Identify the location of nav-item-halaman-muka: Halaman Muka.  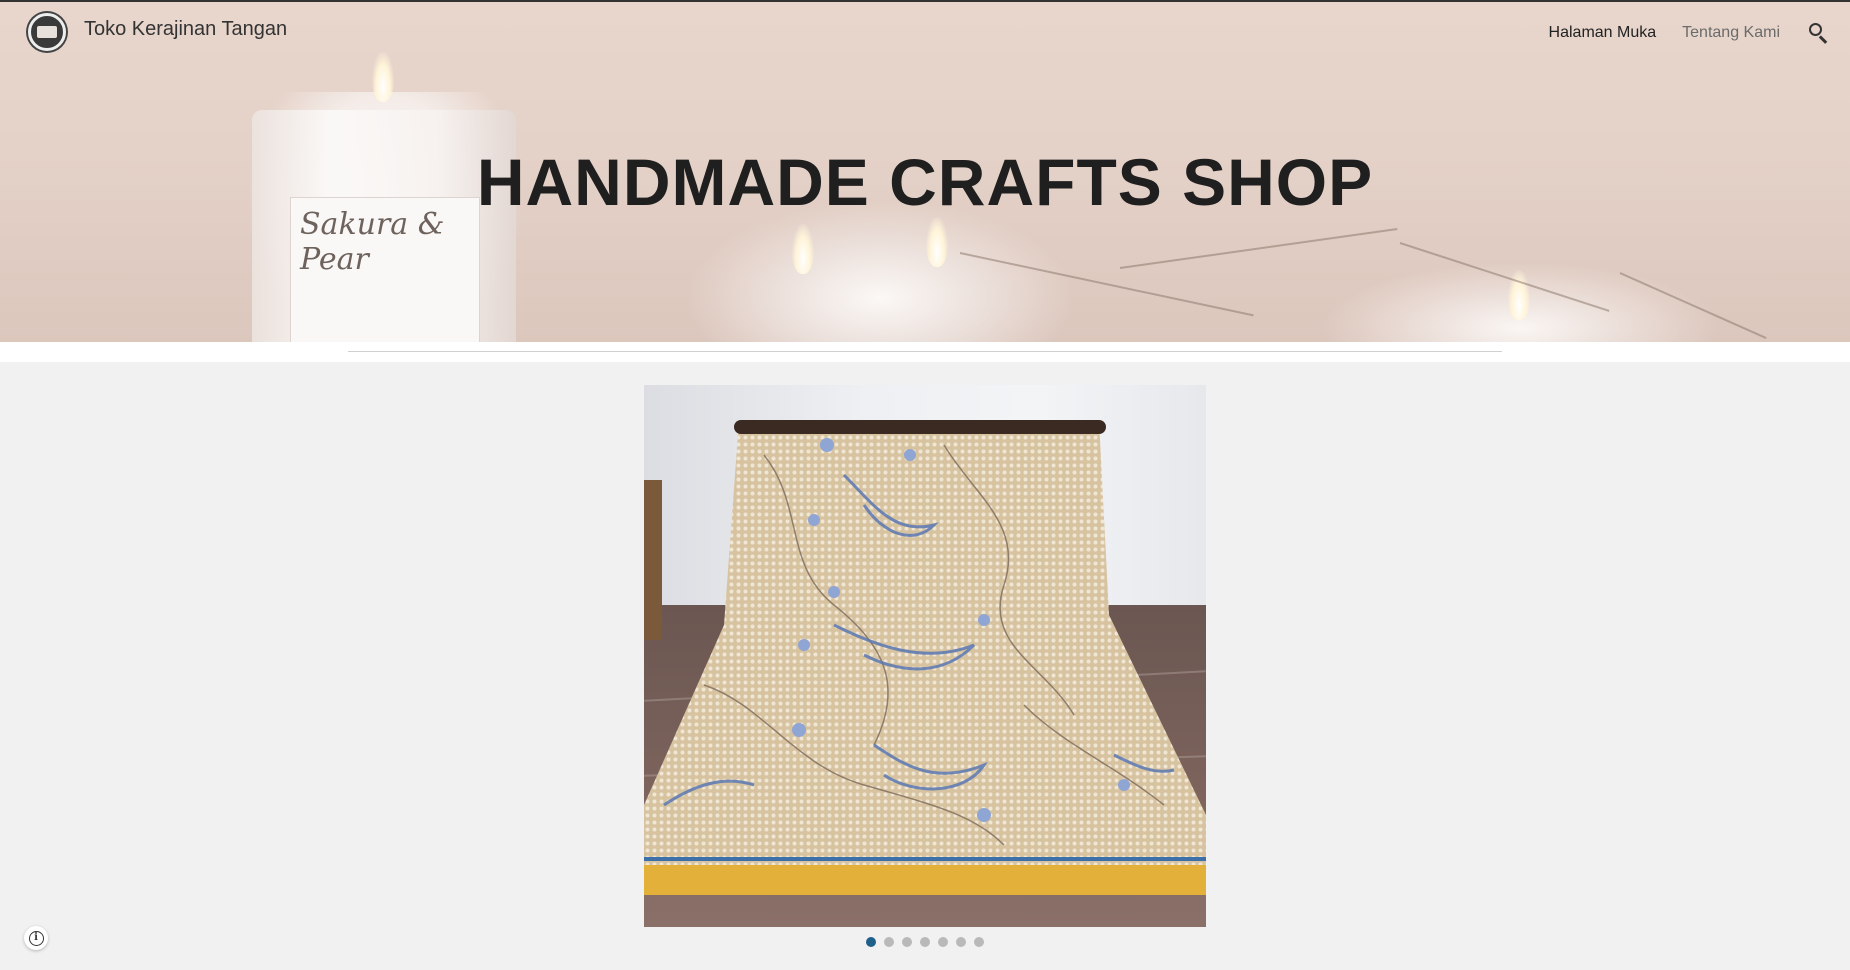
(1603, 33).